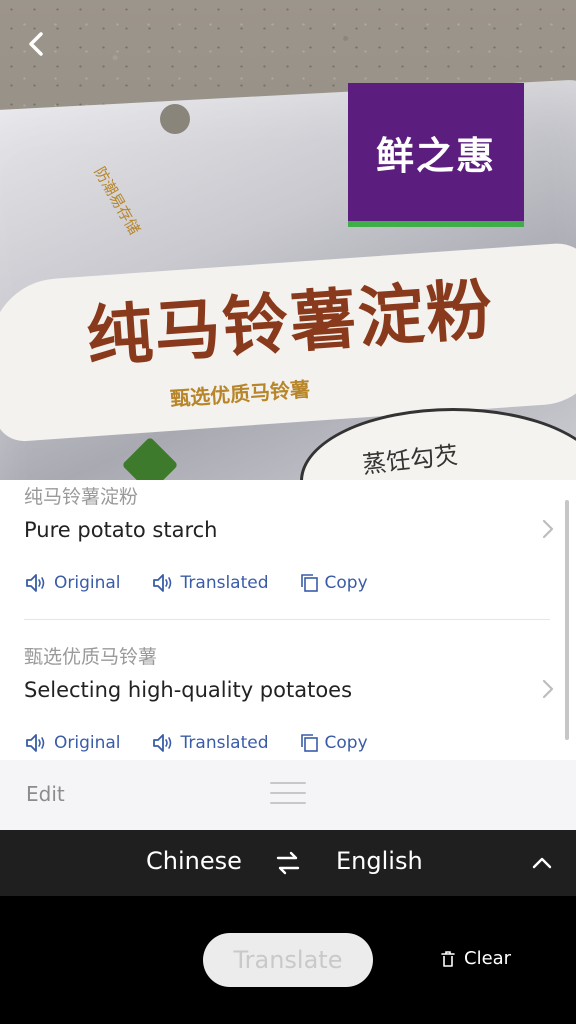  I want to click on bag-hang-hole, so click(175, 119).